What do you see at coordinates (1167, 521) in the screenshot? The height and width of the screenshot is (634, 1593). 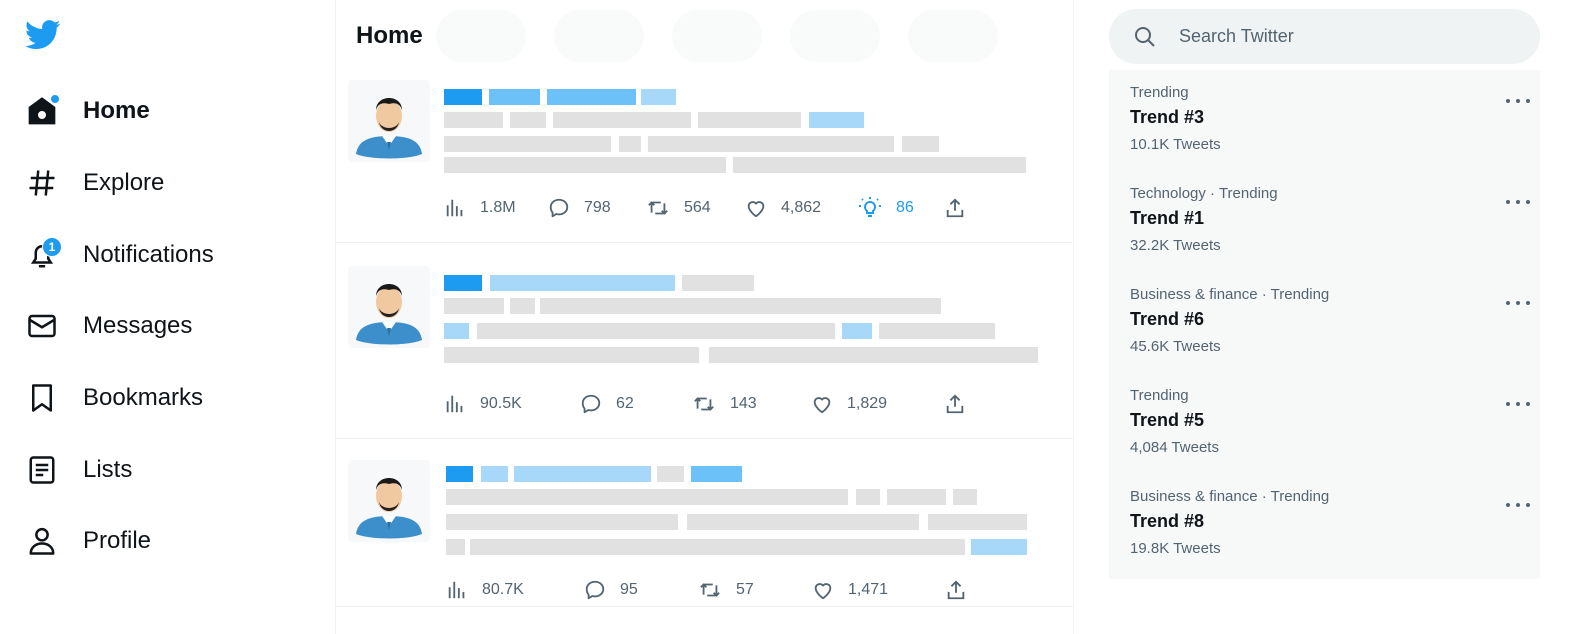 I see `trend-name: Trend #8` at bounding box center [1167, 521].